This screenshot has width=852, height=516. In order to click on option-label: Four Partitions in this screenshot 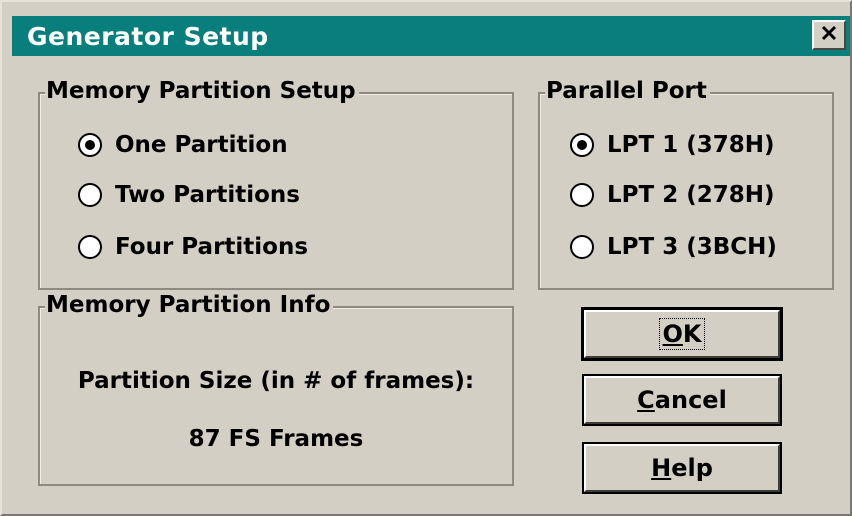, I will do `click(212, 247)`.